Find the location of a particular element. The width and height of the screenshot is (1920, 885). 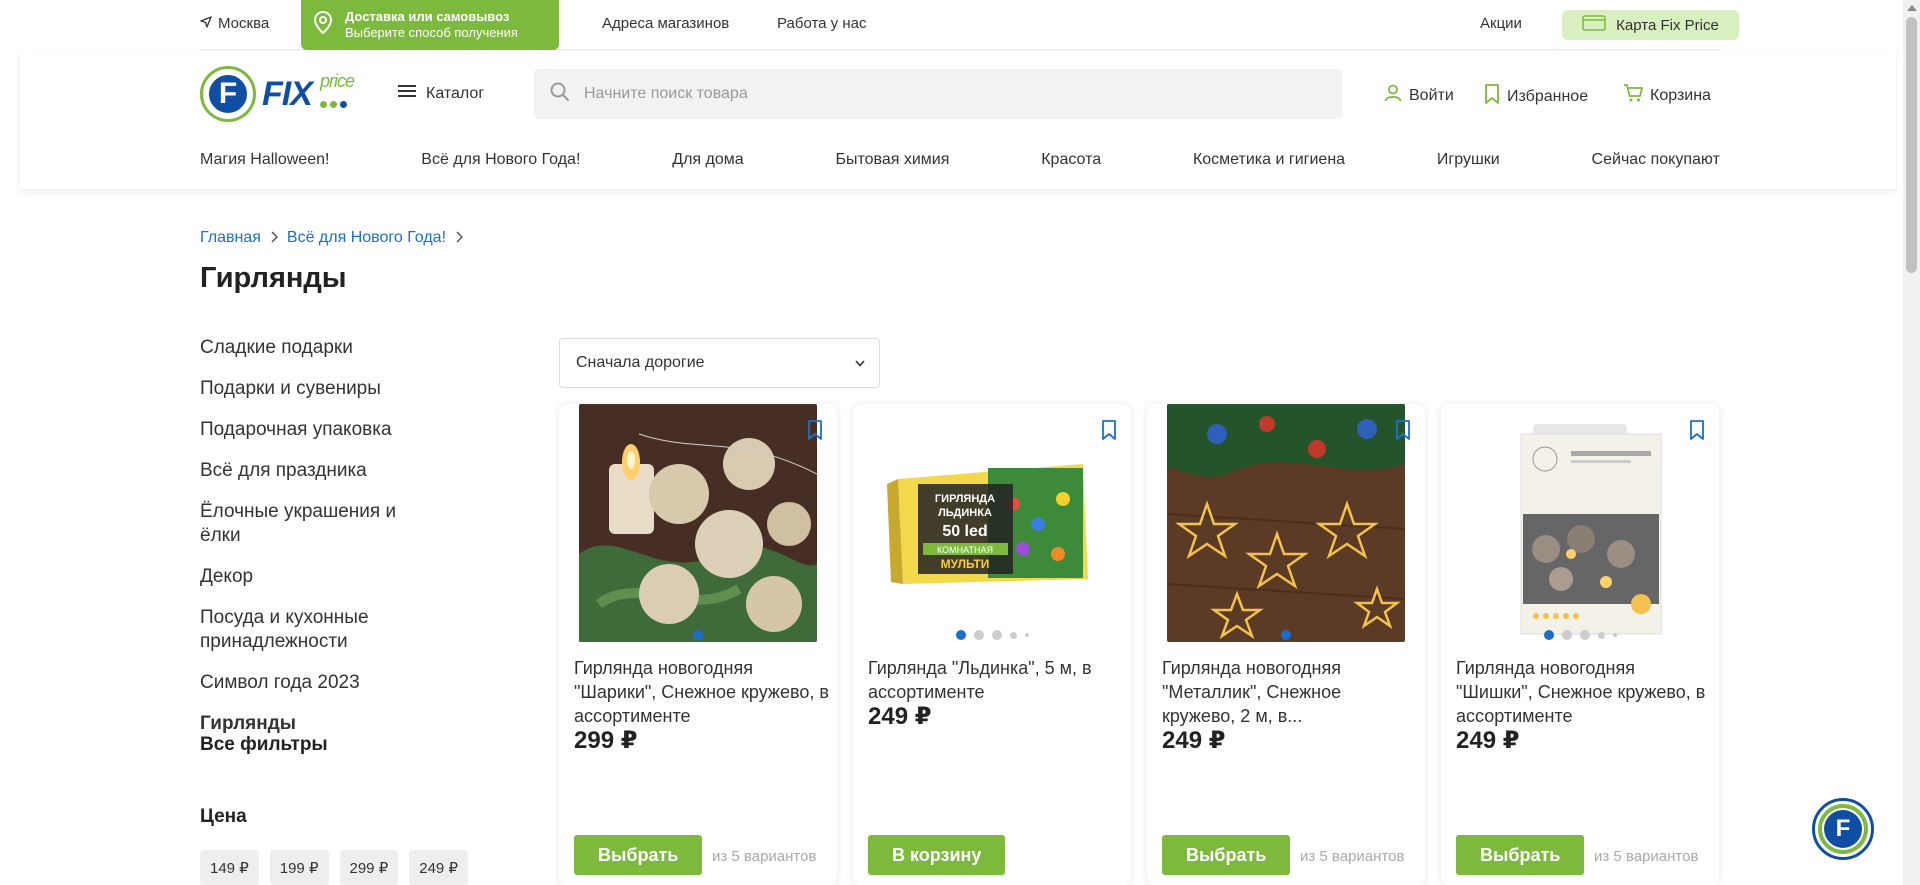

login-button: Войти is located at coordinates (1419, 95).